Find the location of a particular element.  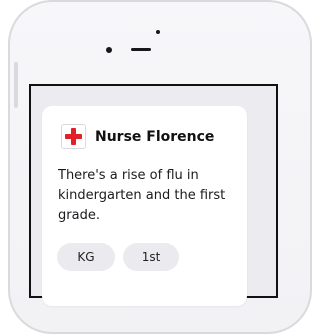

tag-kg: KG is located at coordinates (86, 257).